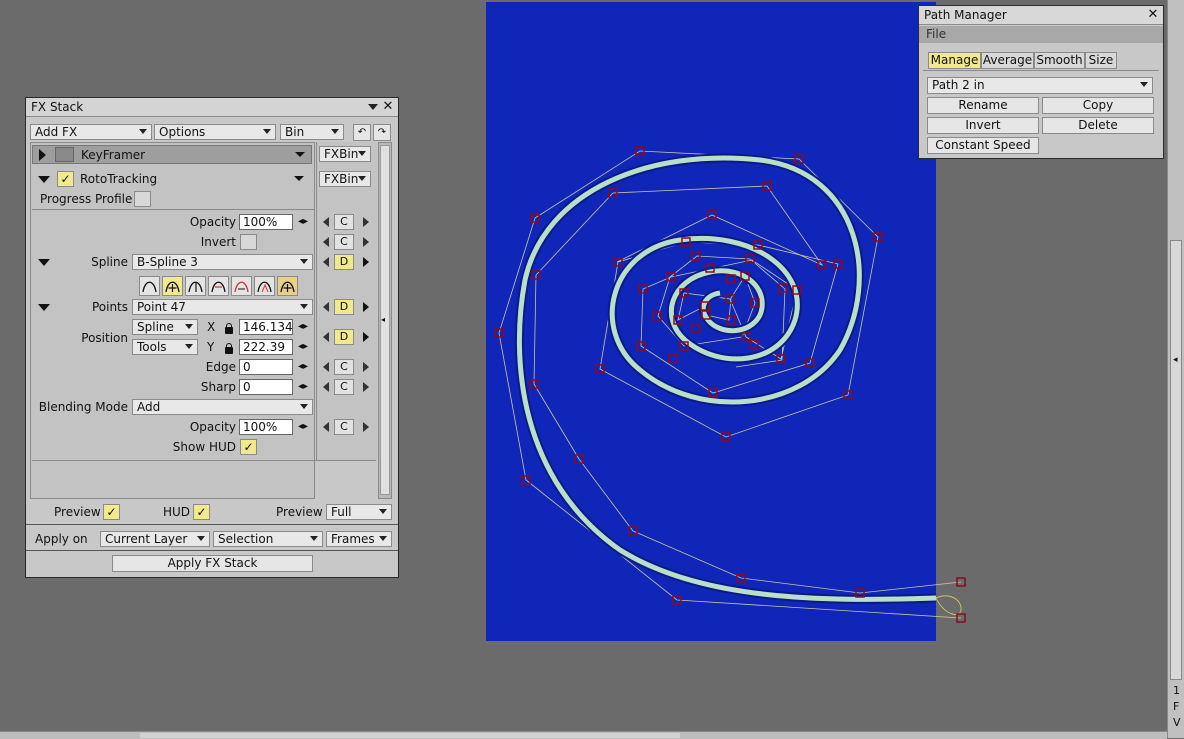  Describe the element at coordinates (91, 132) in the screenshot. I see `add-fx-dropdown: Add FX` at that location.